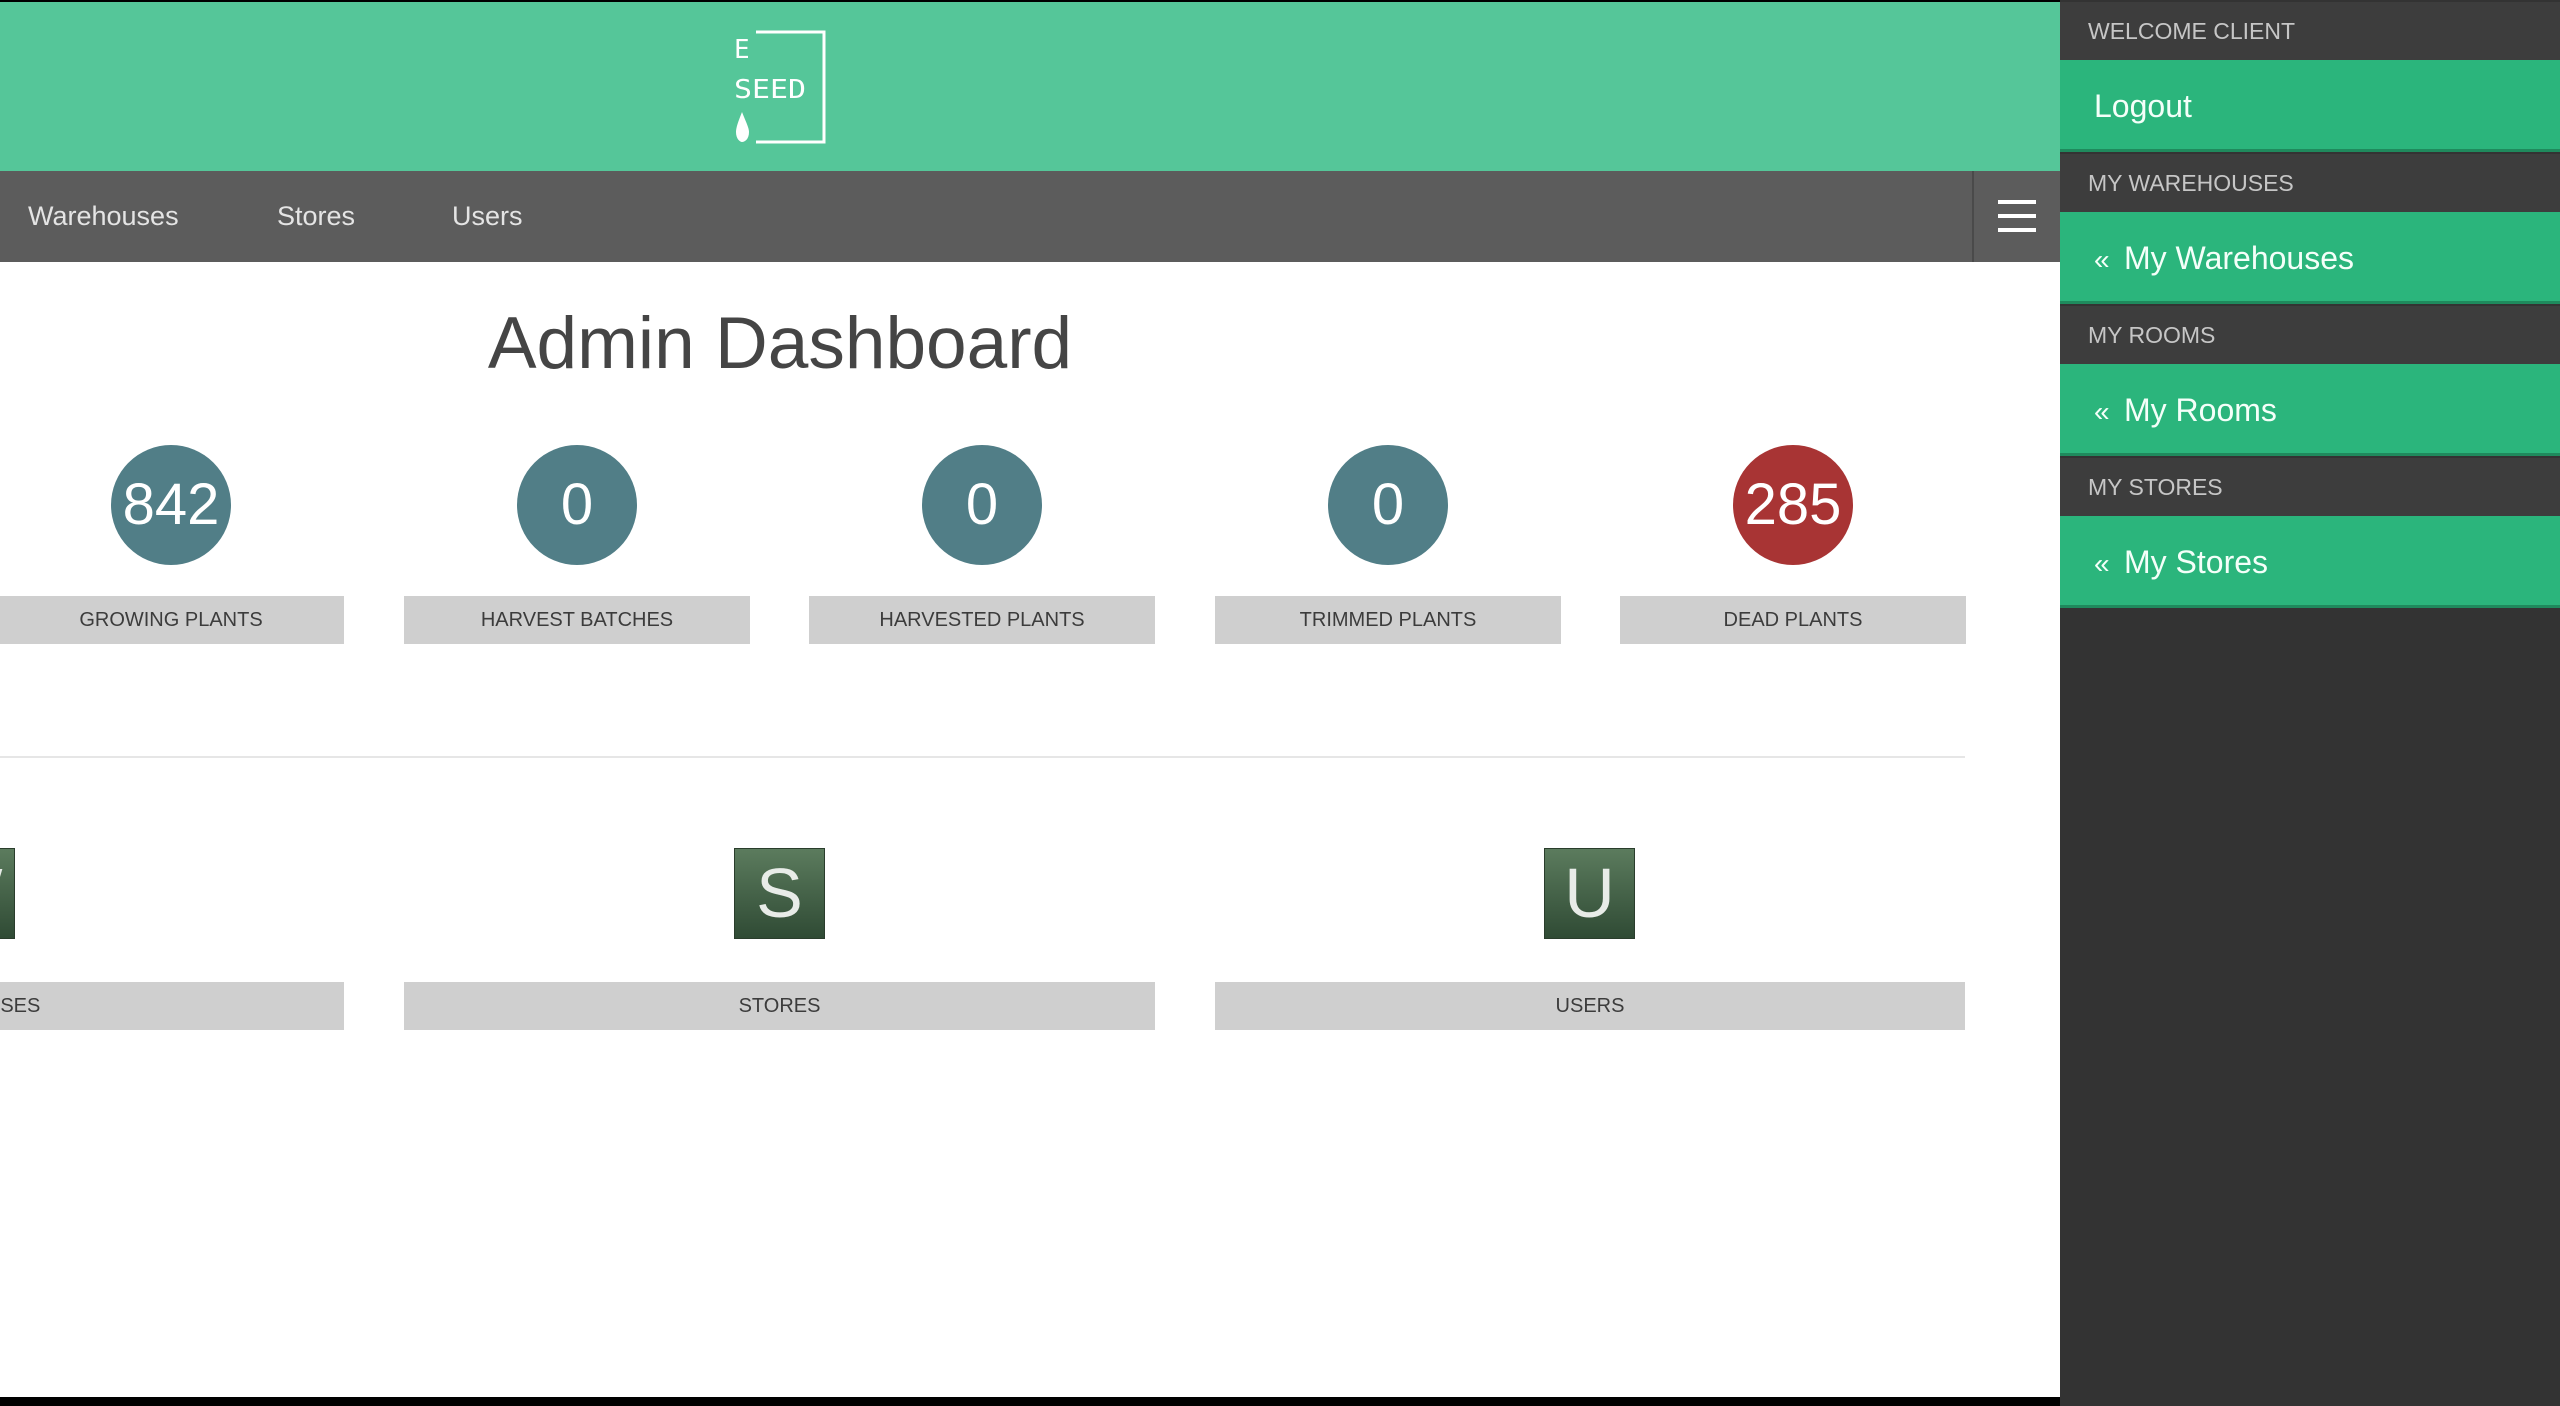 The width and height of the screenshot is (2560, 1406). What do you see at coordinates (779, 1006) in the screenshot?
I see `section-label-stores: STORES` at bounding box center [779, 1006].